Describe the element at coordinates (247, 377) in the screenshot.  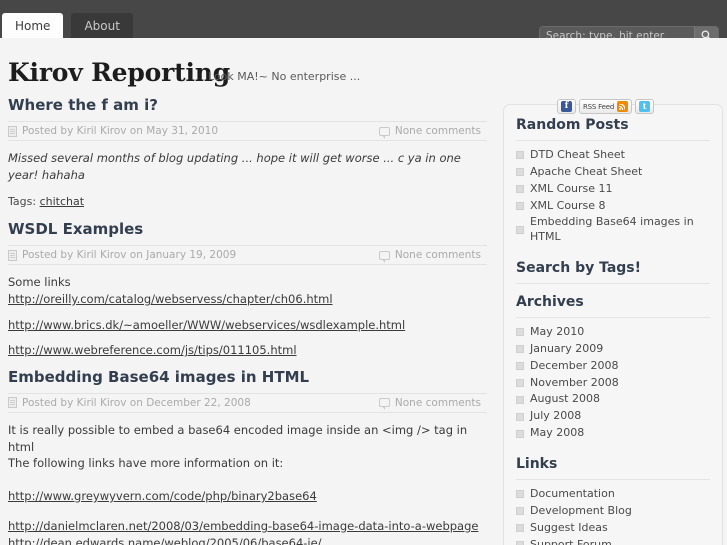
I see `post-title: Embedding Base64 images in HTML` at that location.